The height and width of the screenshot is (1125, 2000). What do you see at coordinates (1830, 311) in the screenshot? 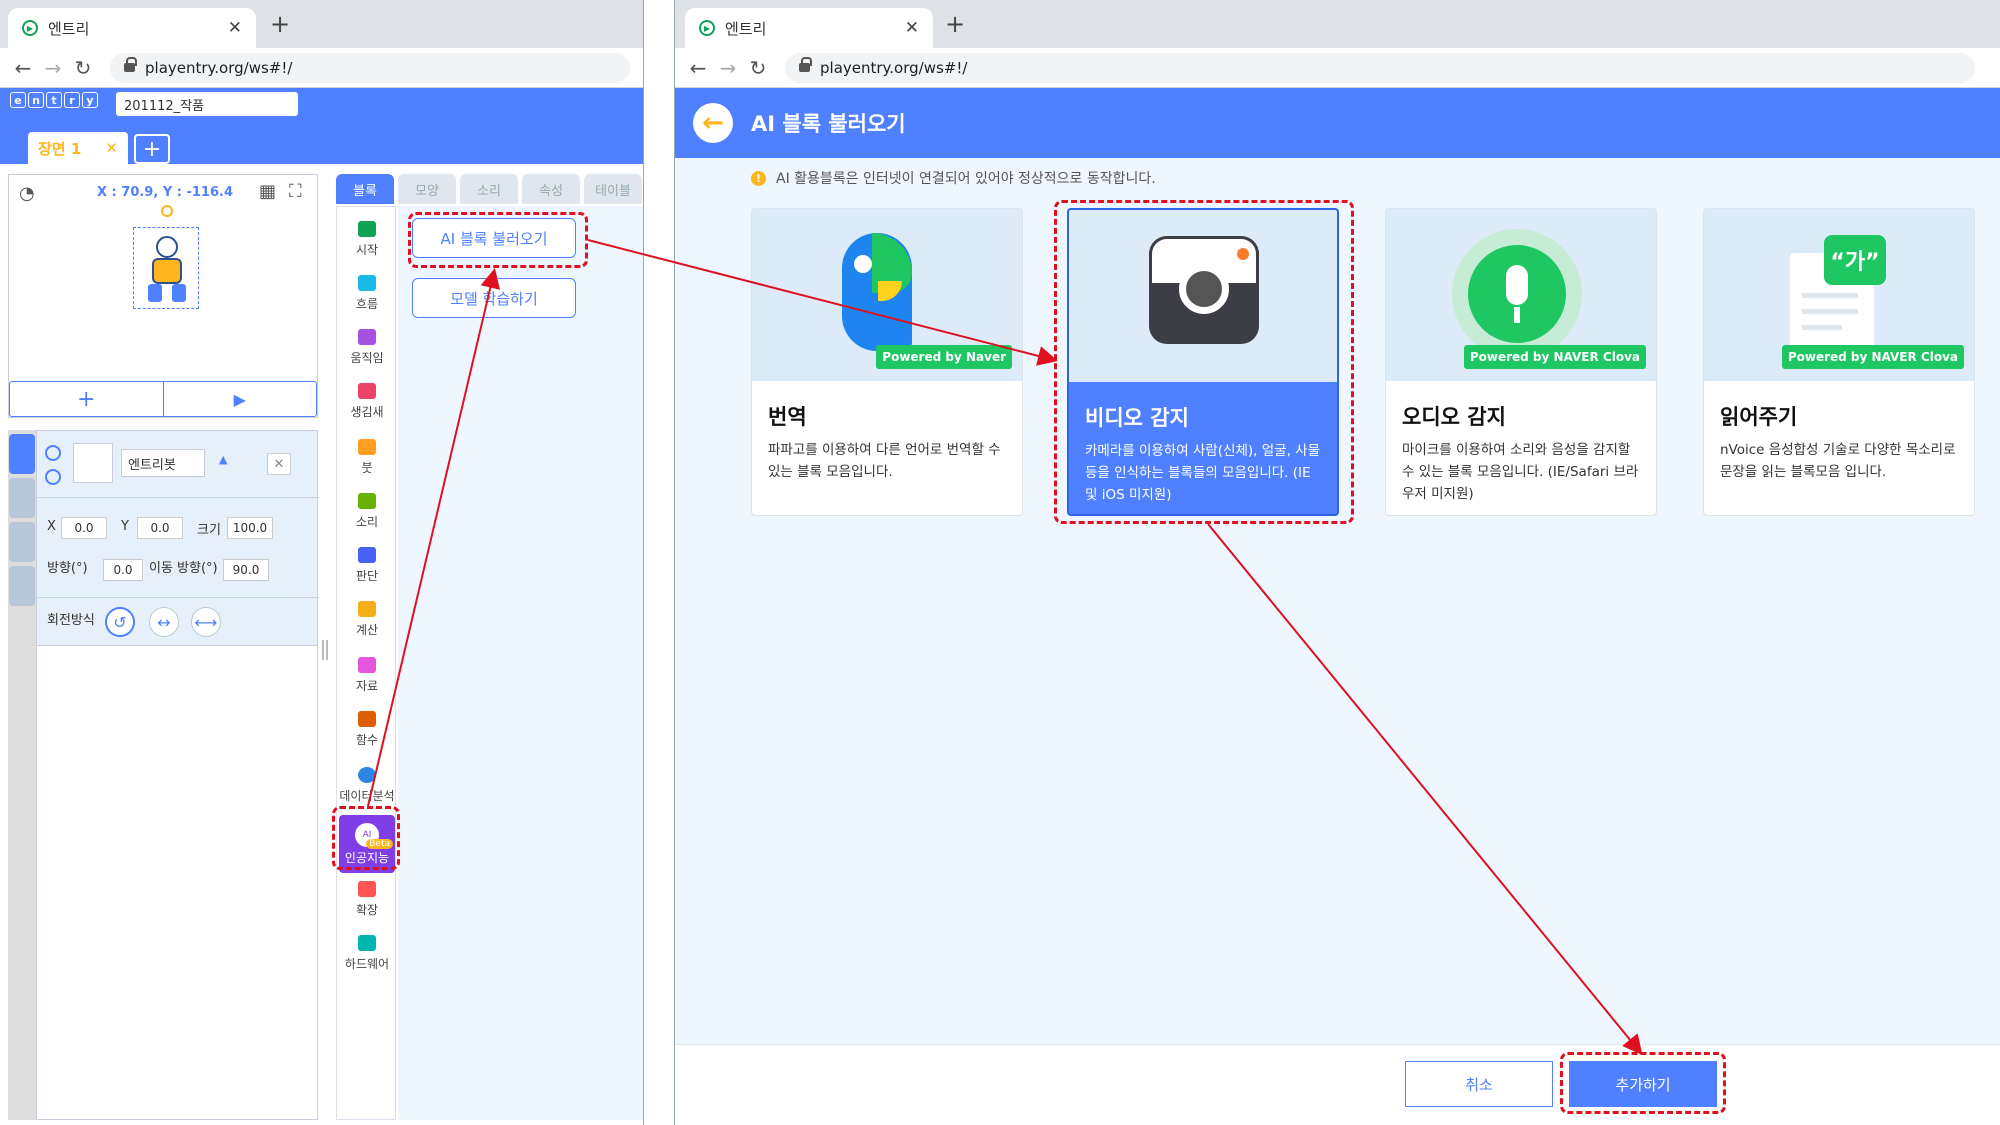
I see `doc-line` at bounding box center [1830, 311].